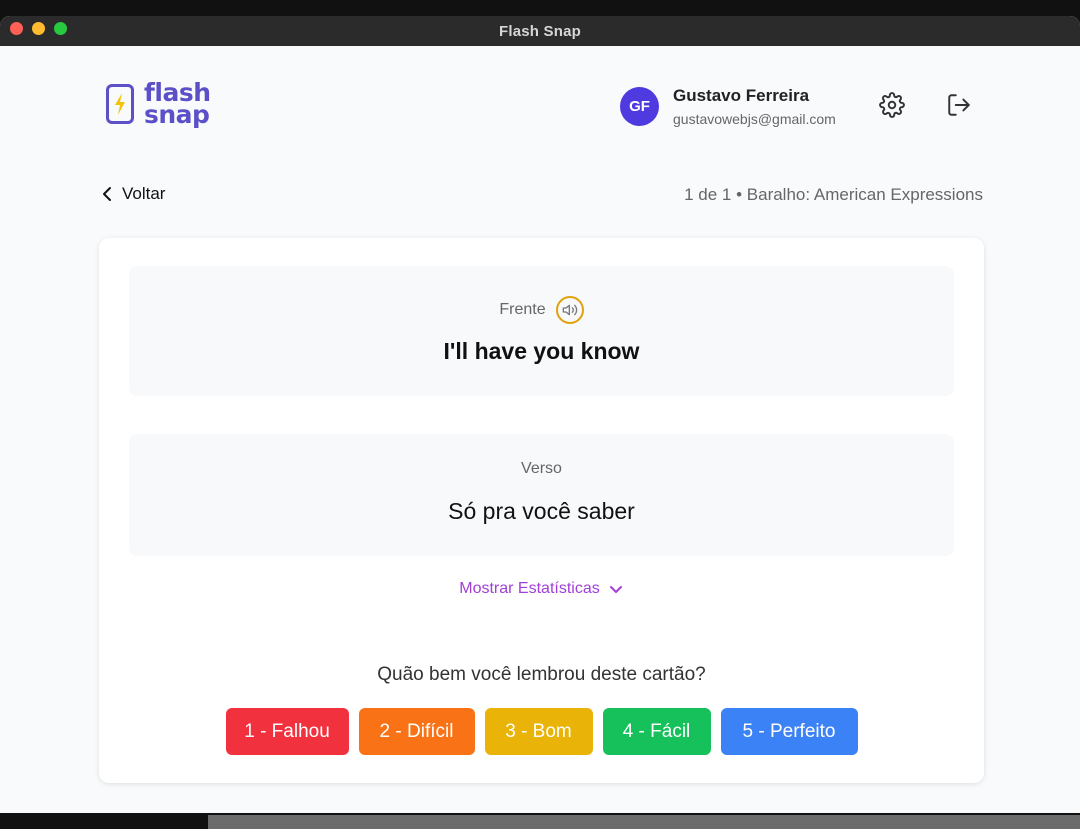 Image resolution: width=1080 pixels, height=829 pixels. Describe the element at coordinates (644, 822) in the screenshot. I see `bottom-strip-right` at that location.